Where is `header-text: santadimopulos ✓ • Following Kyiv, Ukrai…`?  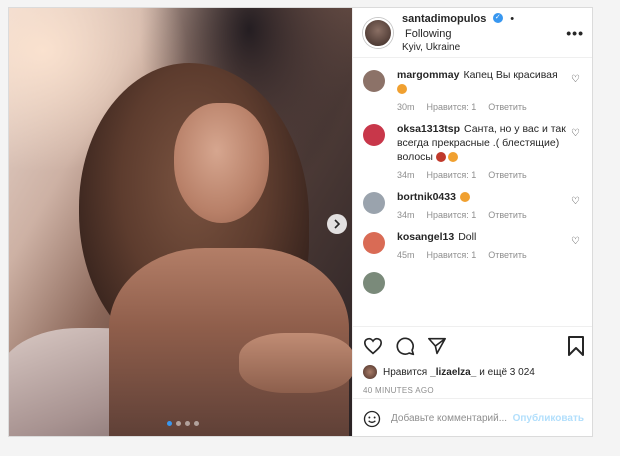 header-text: santadimopulos ✓ • Following Kyiv, Ukrai… is located at coordinates (484, 32).